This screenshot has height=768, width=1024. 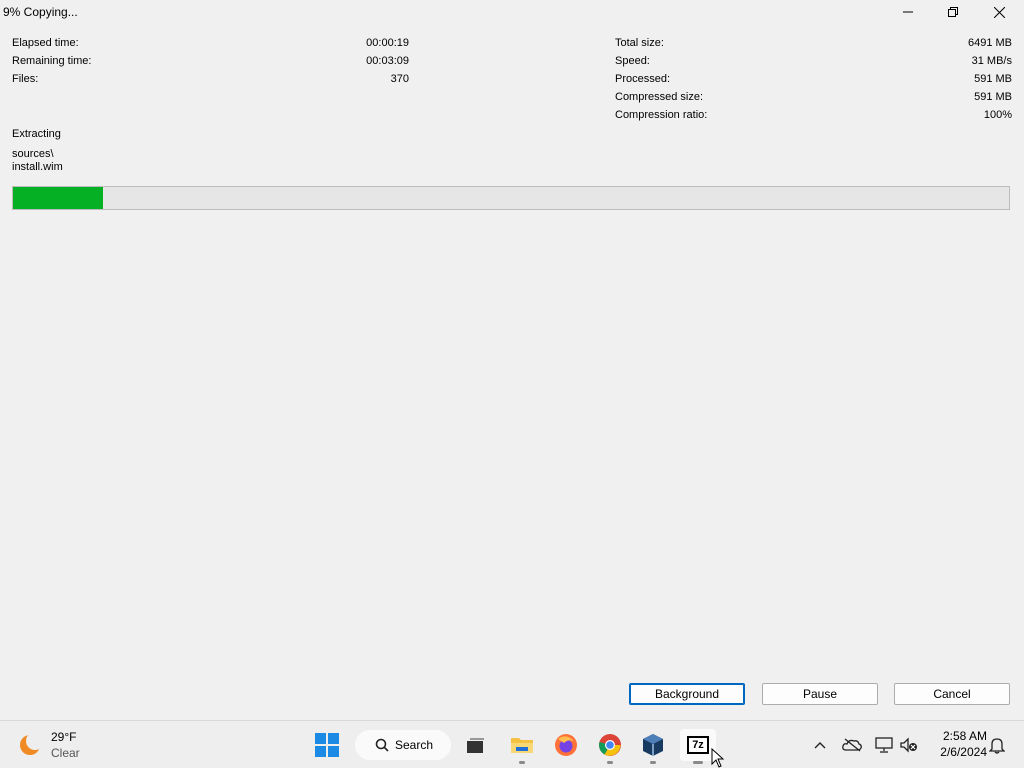 I want to click on cancel-button: Cancel, so click(x=952, y=694).